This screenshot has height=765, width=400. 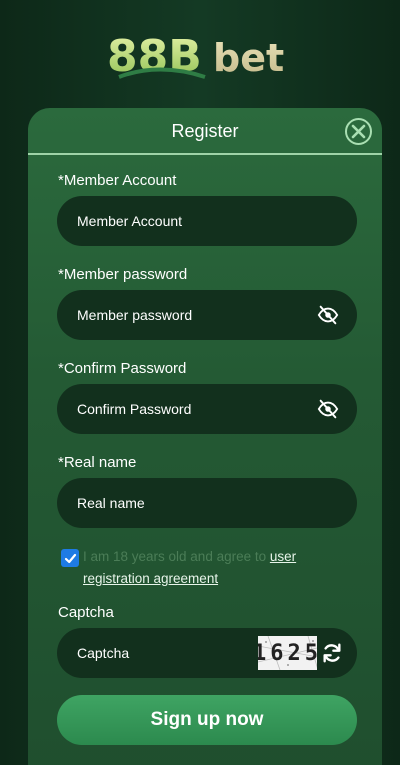 I want to click on captcha-code: 1625, so click(x=287, y=653).